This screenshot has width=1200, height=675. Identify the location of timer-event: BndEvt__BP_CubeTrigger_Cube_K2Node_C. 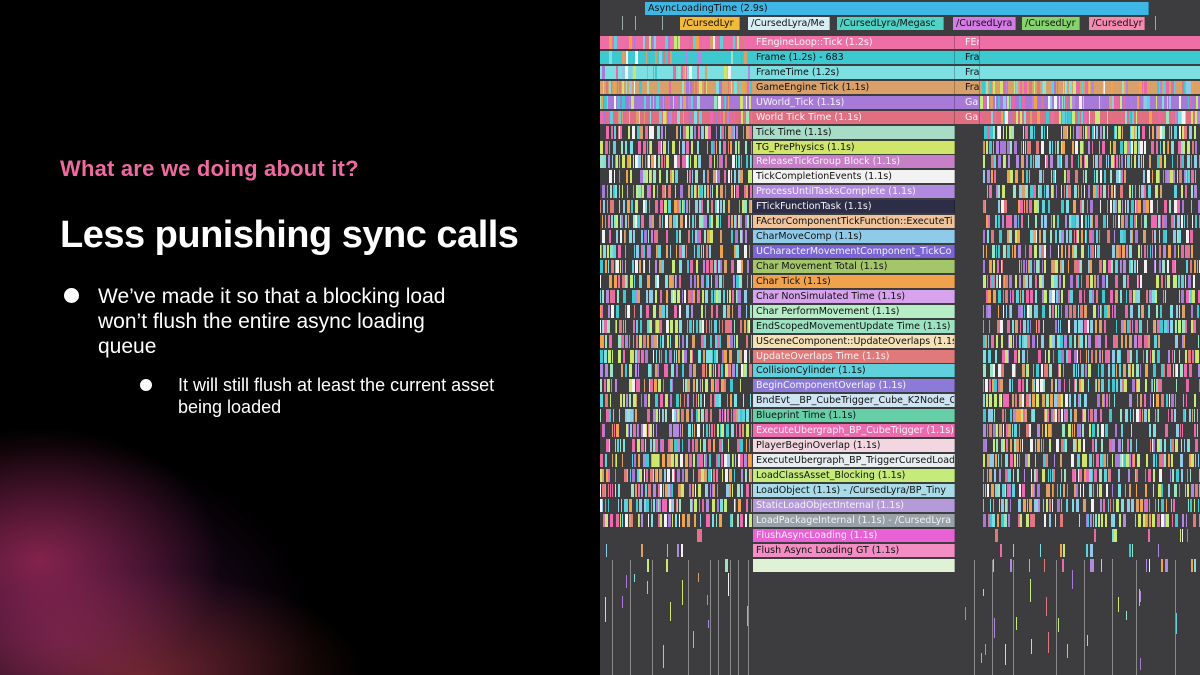
(854, 400).